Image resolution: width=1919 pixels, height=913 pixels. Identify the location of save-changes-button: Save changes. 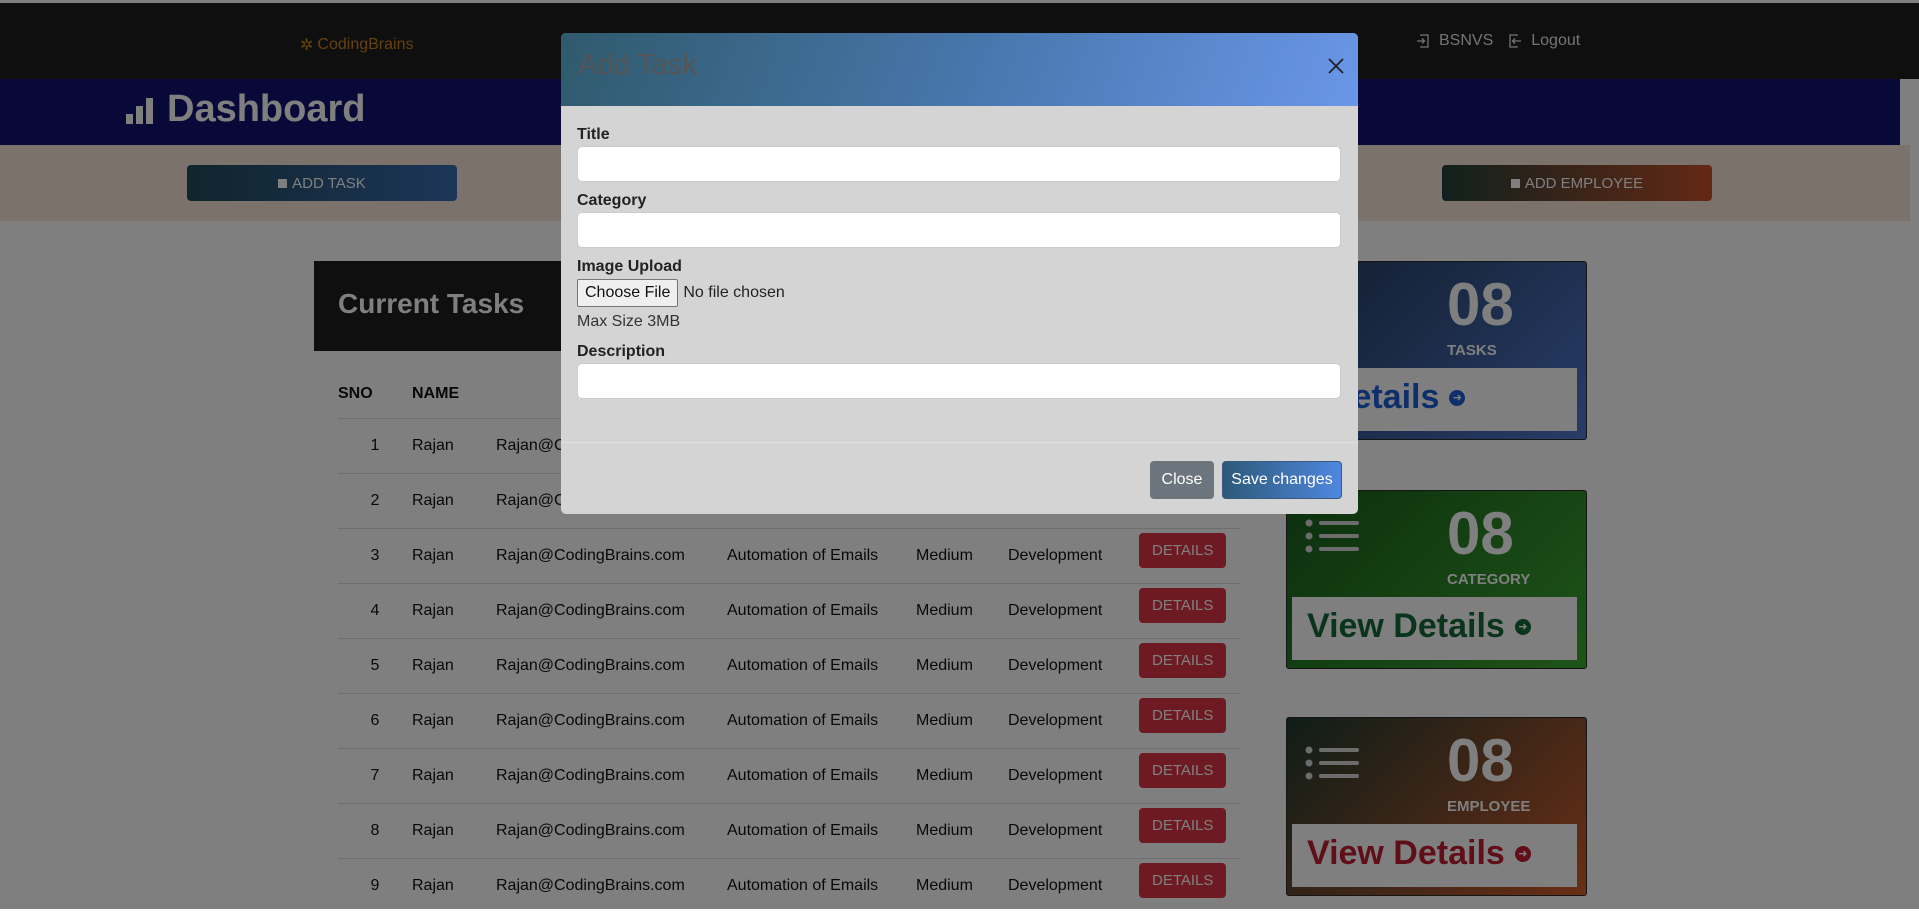
(1282, 480).